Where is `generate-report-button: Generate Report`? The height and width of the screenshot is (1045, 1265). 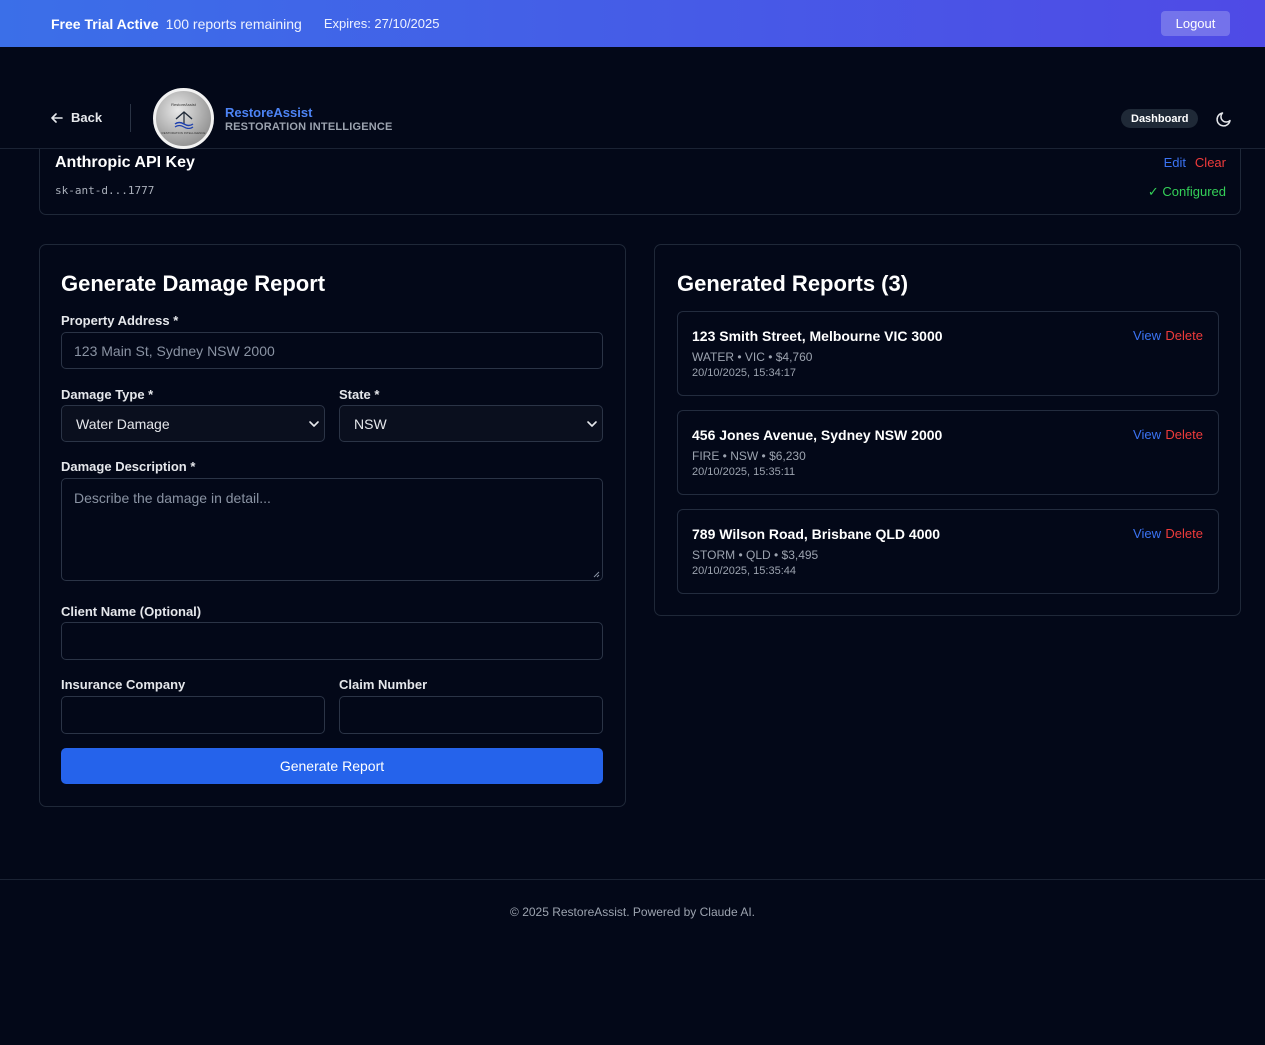 generate-report-button: Generate Report is located at coordinates (332, 766).